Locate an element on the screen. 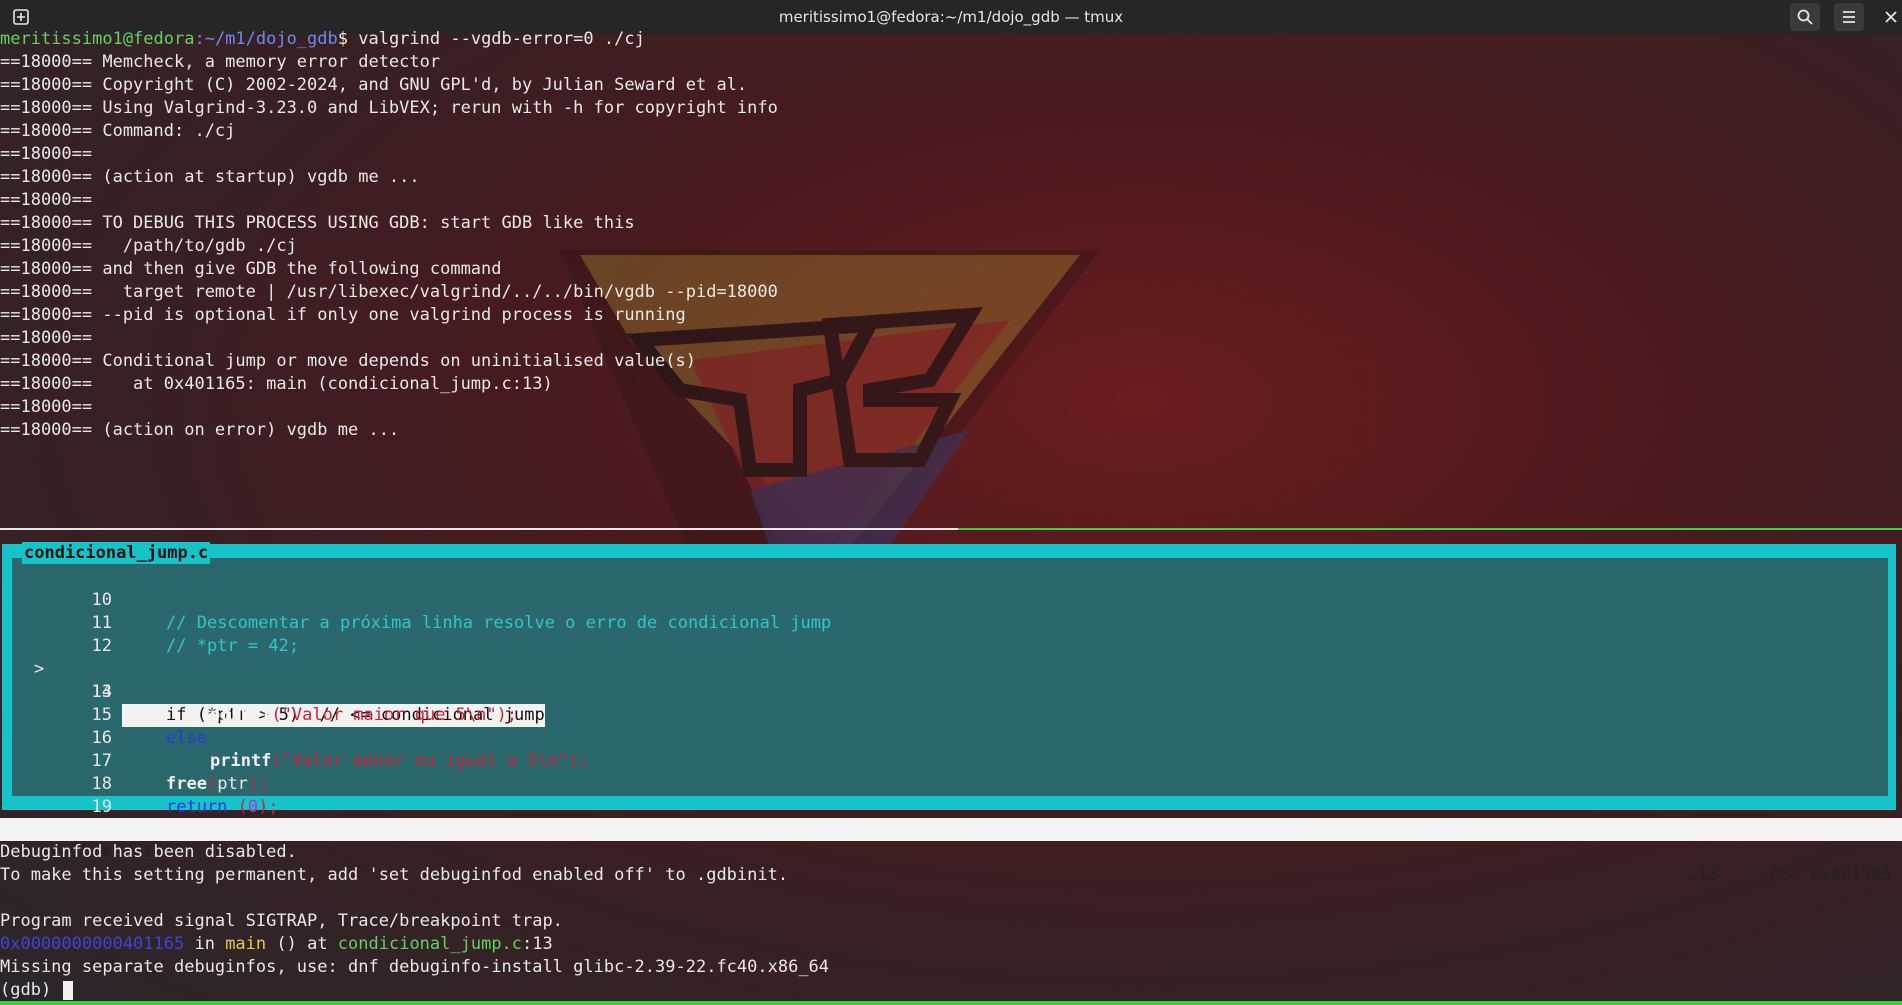  source-line-15: 15 else is located at coordinates (103, 714).